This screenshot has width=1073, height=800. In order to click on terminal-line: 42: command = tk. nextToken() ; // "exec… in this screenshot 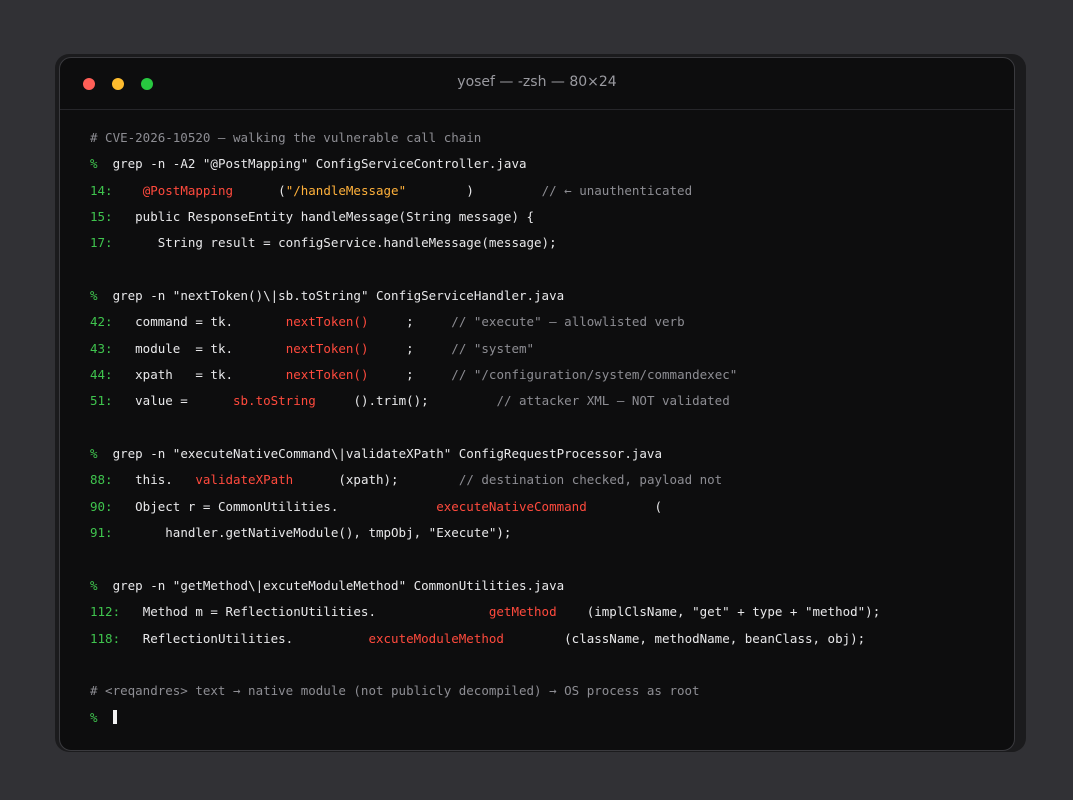, I will do `click(571, 325)`.